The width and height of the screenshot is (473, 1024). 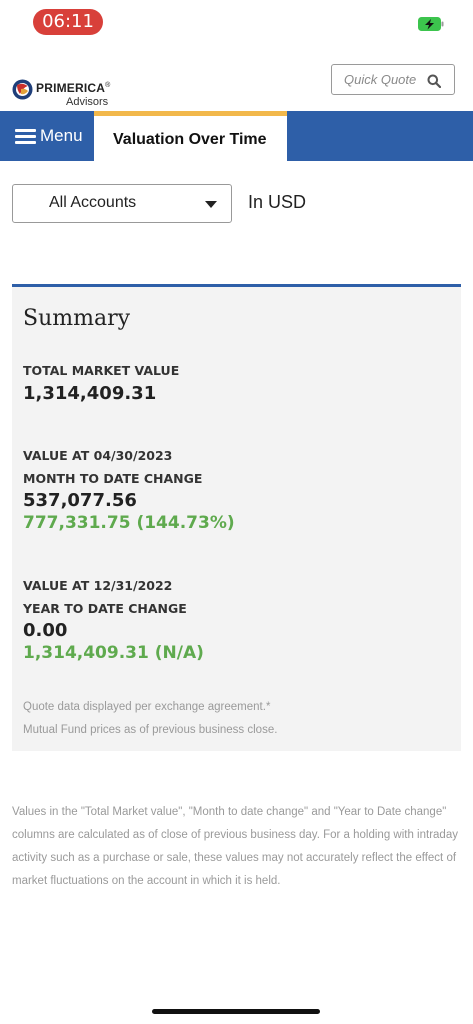 I want to click on status-bar: 06:11, so click(x=236, y=22).